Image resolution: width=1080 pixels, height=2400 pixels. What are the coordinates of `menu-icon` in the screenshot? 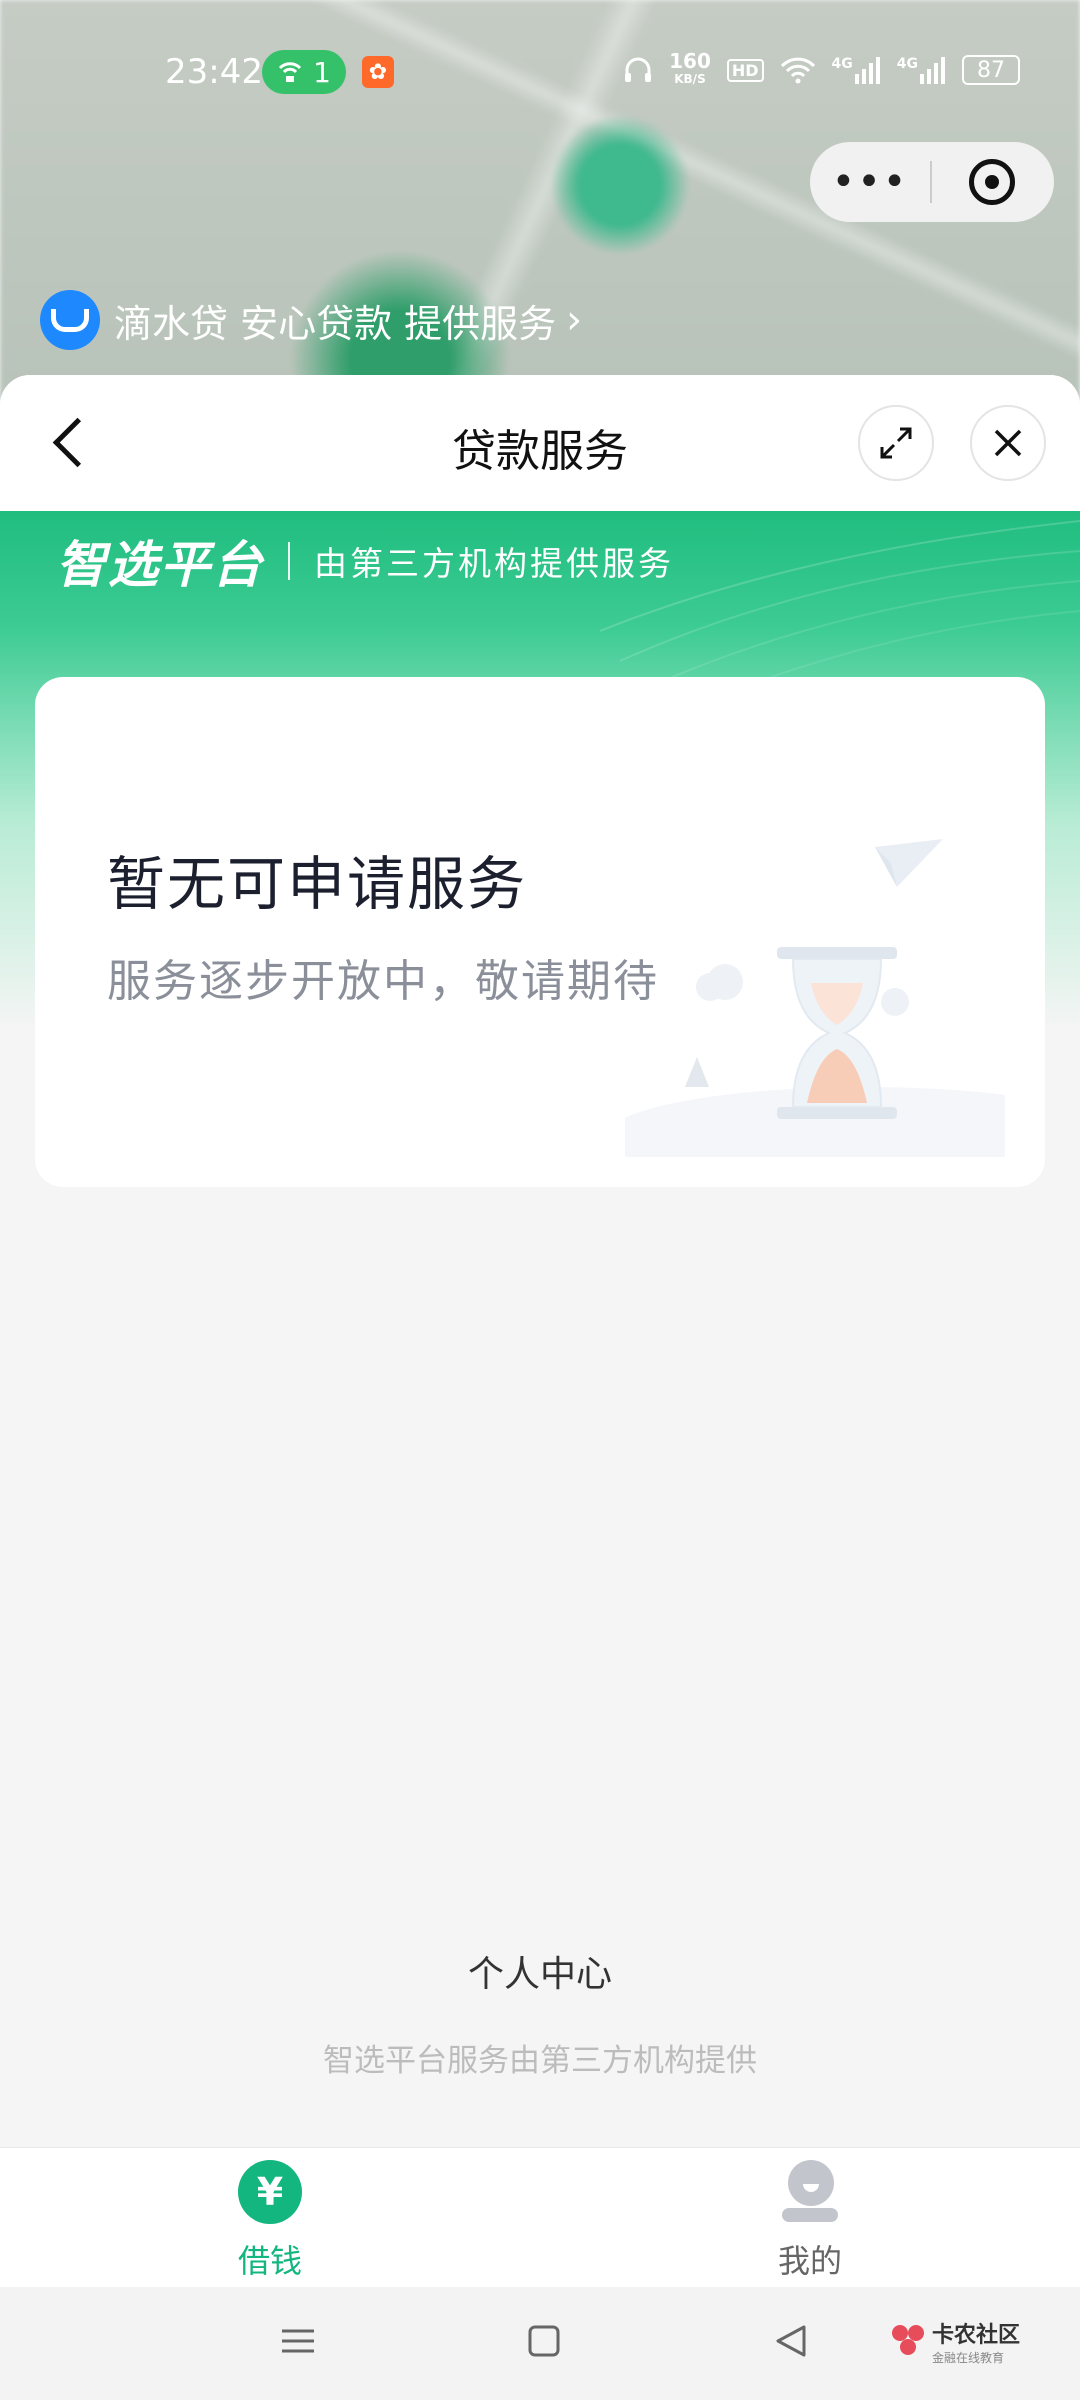 It's located at (298, 2341).